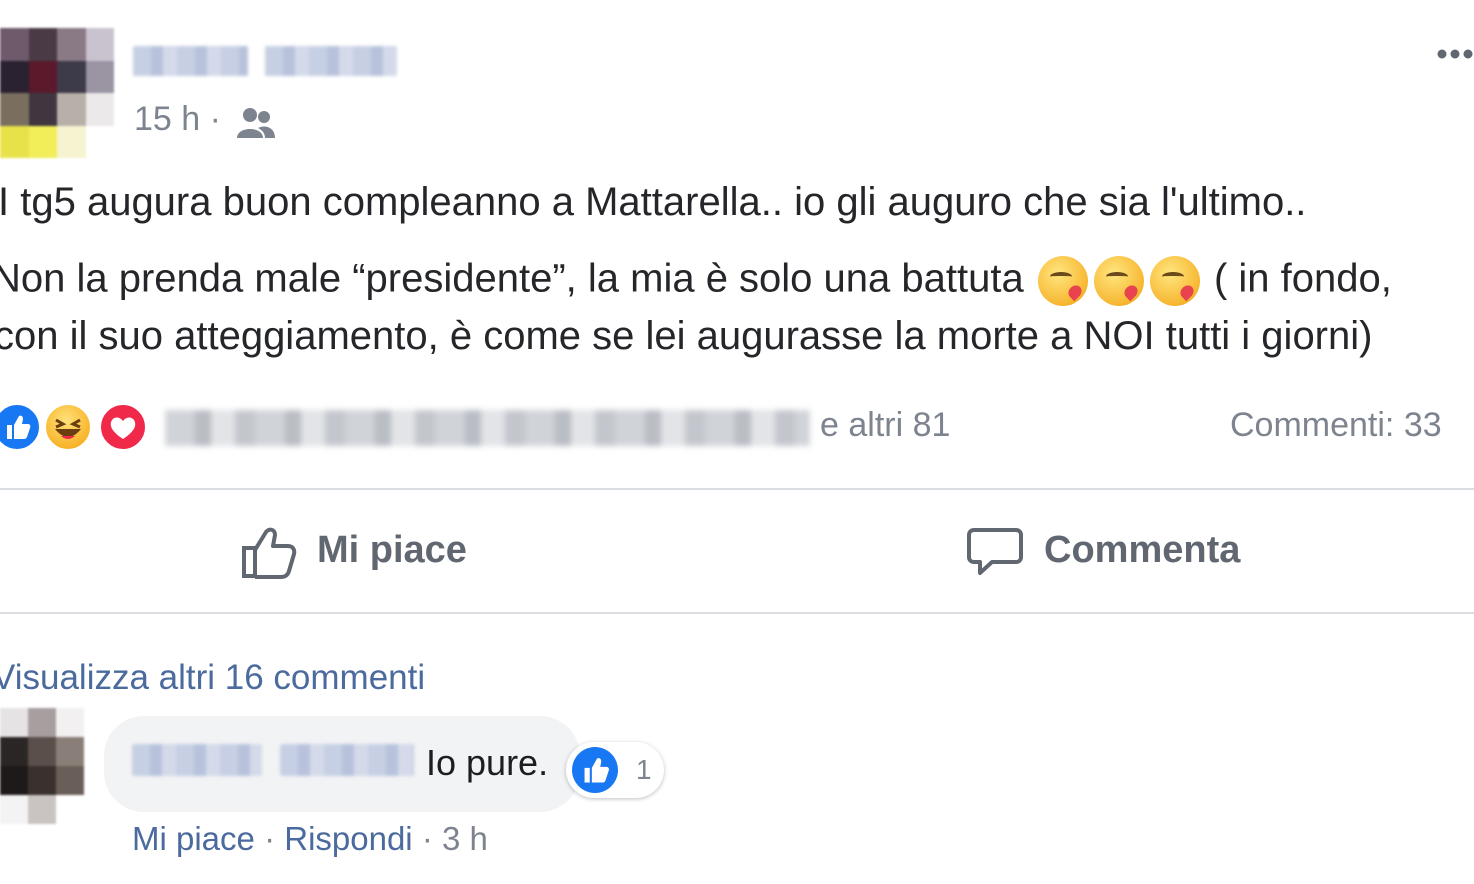  What do you see at coordinates (465, 838) in the screenshot?
I see `comment-time: 3 h` at bounding box center [465, 838].